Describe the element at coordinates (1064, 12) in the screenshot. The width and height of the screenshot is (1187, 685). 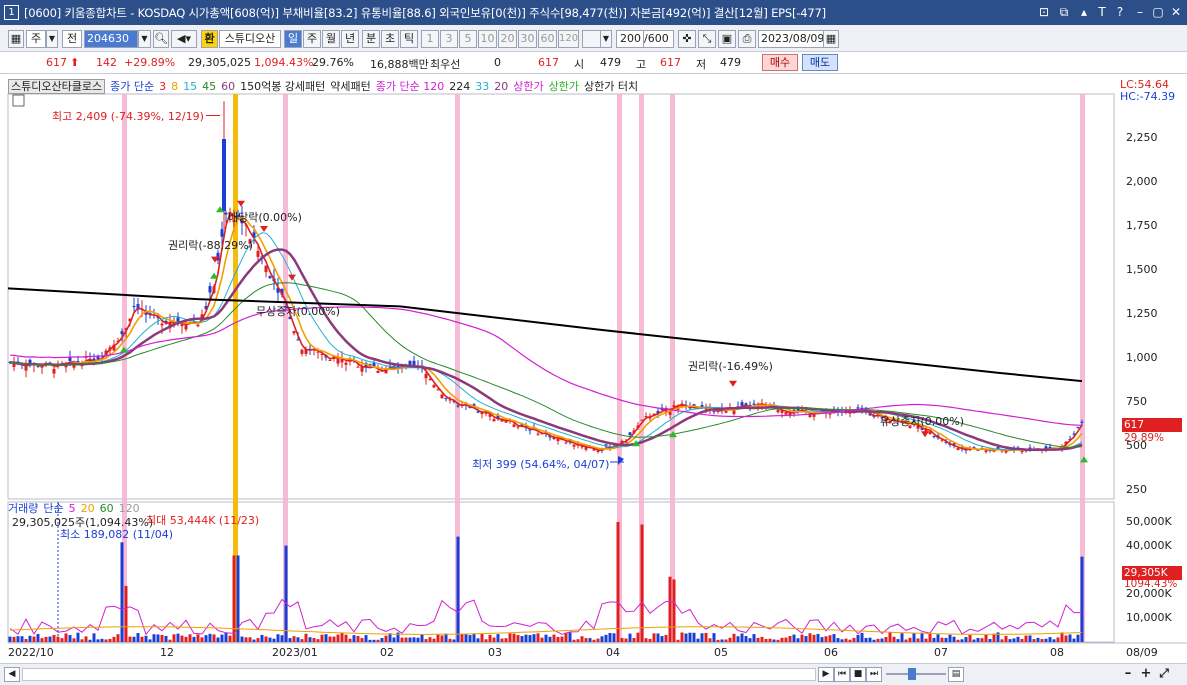
I see `window-link-icon: ⧉` at that location.